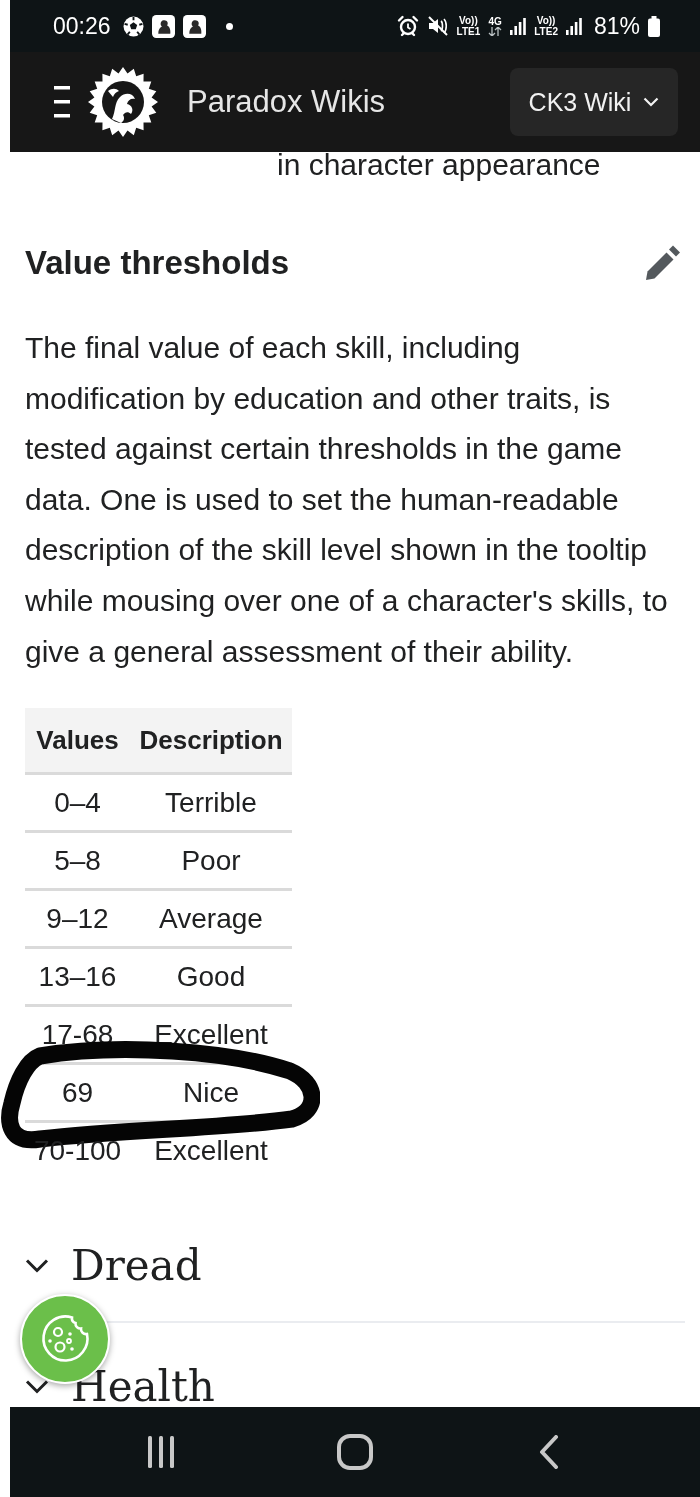  I want to click on chevron-down-icon, so click(651, 102).